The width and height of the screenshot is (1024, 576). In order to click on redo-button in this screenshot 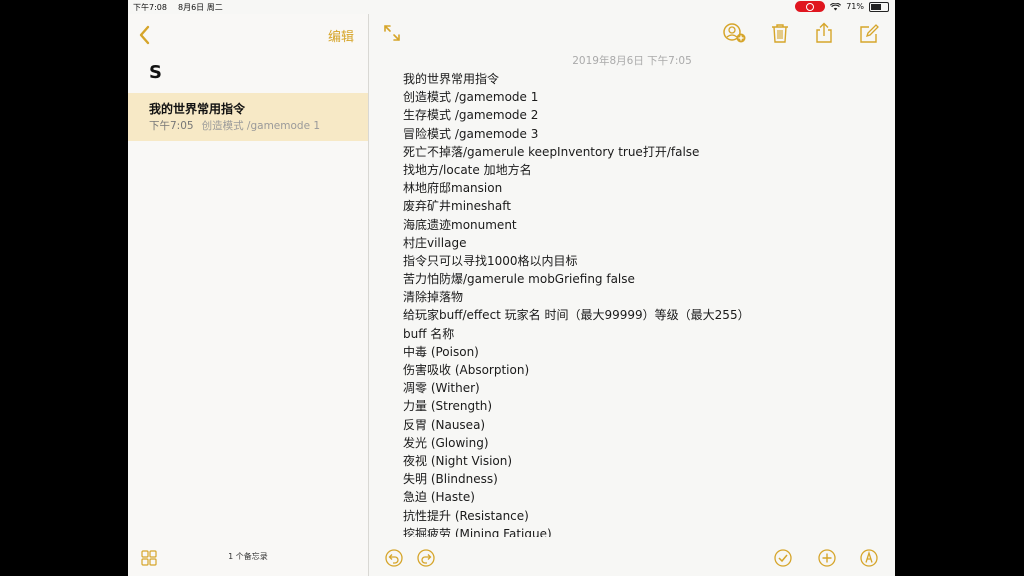, I will do `click(426, 558)`.